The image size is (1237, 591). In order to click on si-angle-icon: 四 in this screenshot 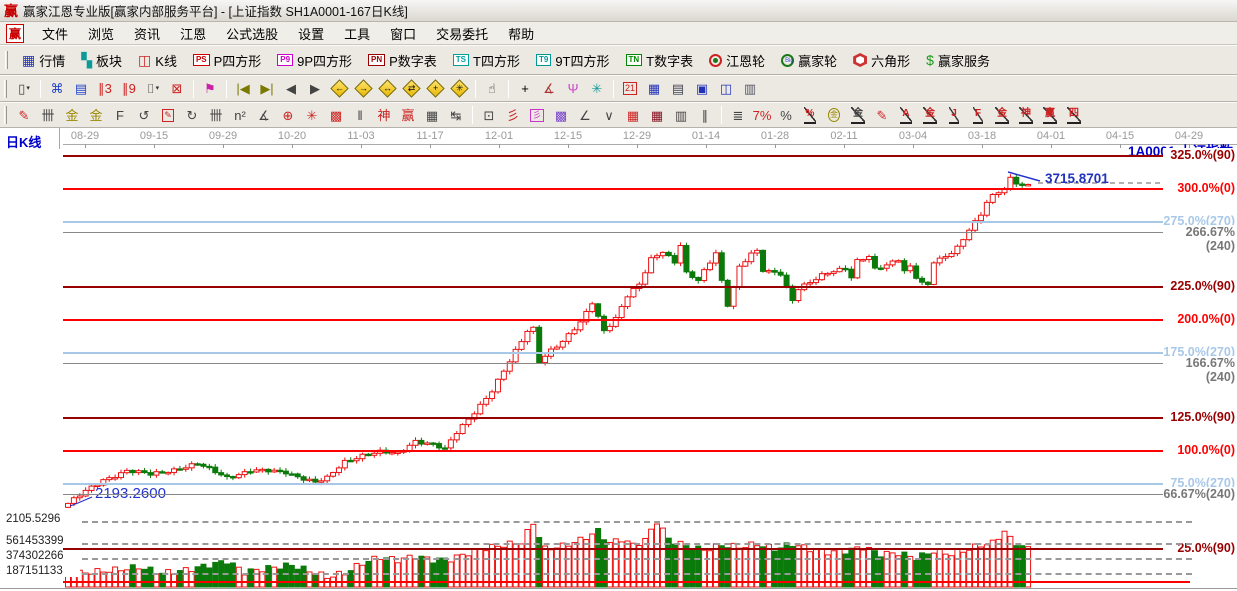, I will do `click(1074, 115)`.